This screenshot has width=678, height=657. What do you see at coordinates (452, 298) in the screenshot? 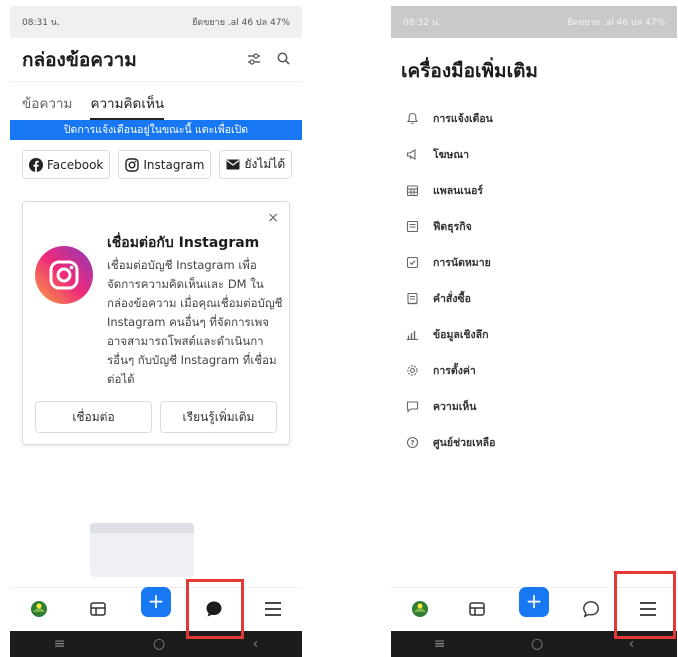
I see `tool-label: คำสั่งซื้อ` at bounding box center [452, 298].